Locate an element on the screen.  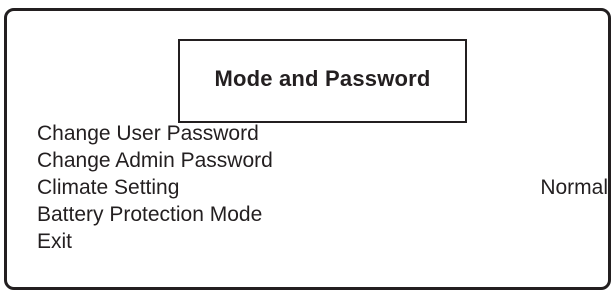
menu-item-label: Exit is located at coordinates (55, 241).